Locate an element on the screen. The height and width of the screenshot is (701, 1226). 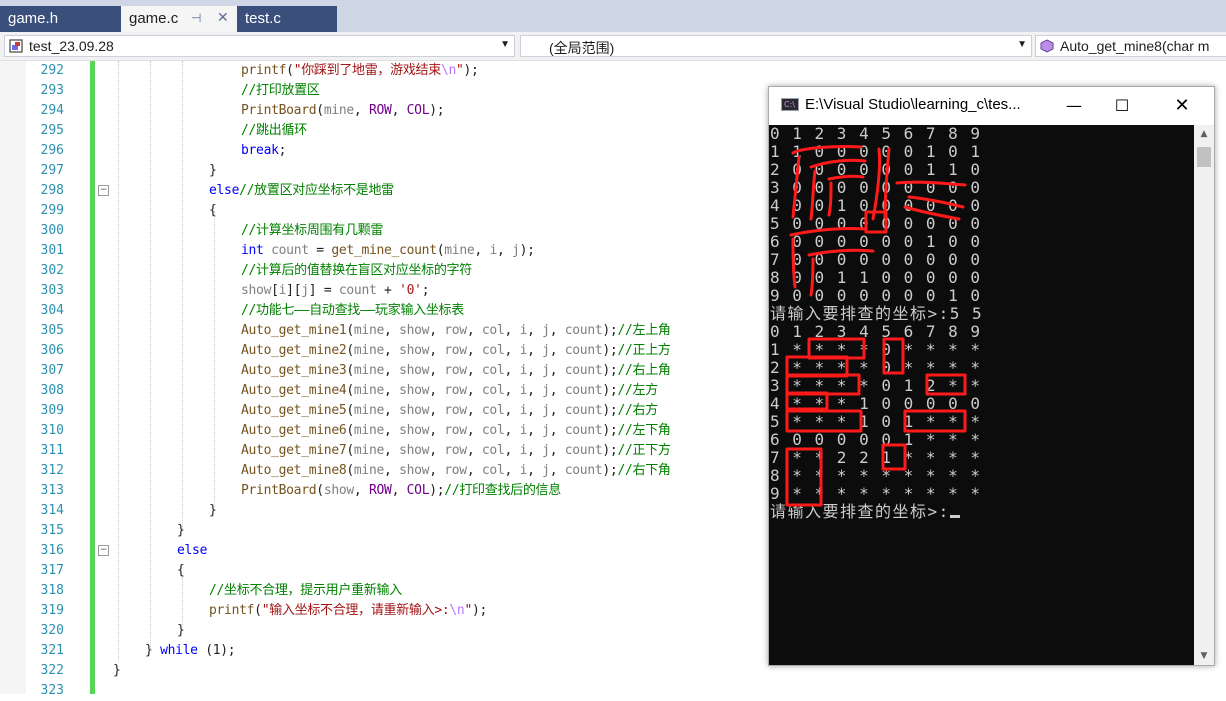
console-line: 0 1 2 3 4 5 6 7 8 9 is located at coordinates (876, 332).